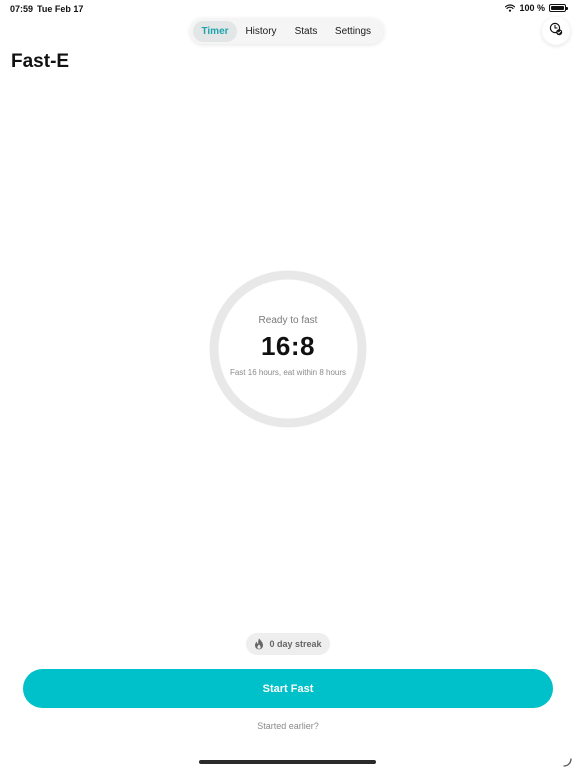  I want to click on status-indicators: 100 %, so click(536, 8).